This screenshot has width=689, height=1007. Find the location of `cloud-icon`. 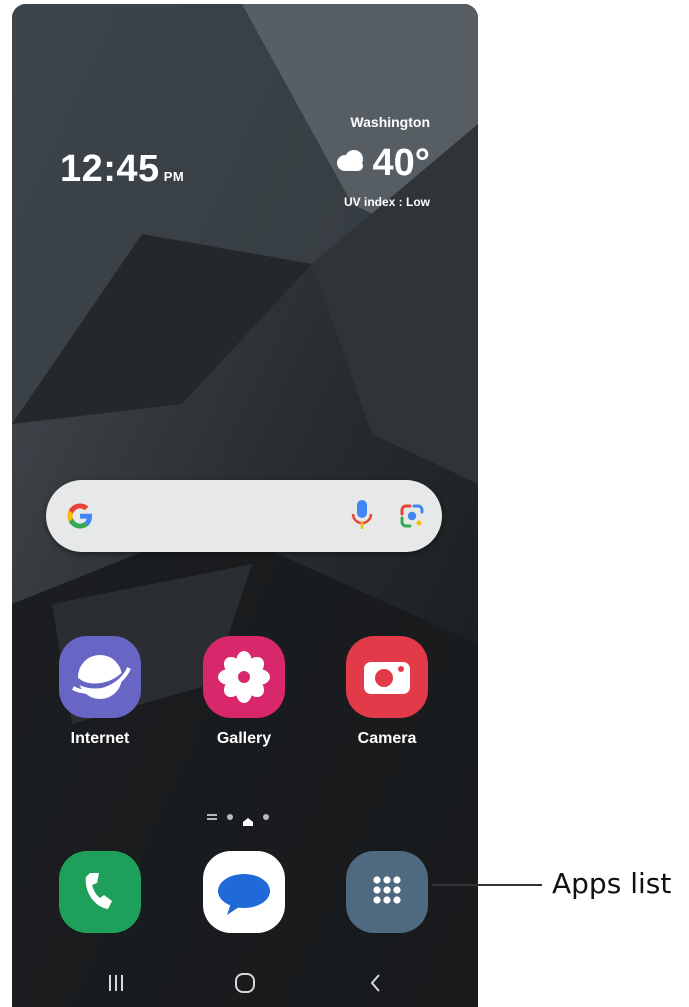

cloud-icon is located at coordinates (351, 163).